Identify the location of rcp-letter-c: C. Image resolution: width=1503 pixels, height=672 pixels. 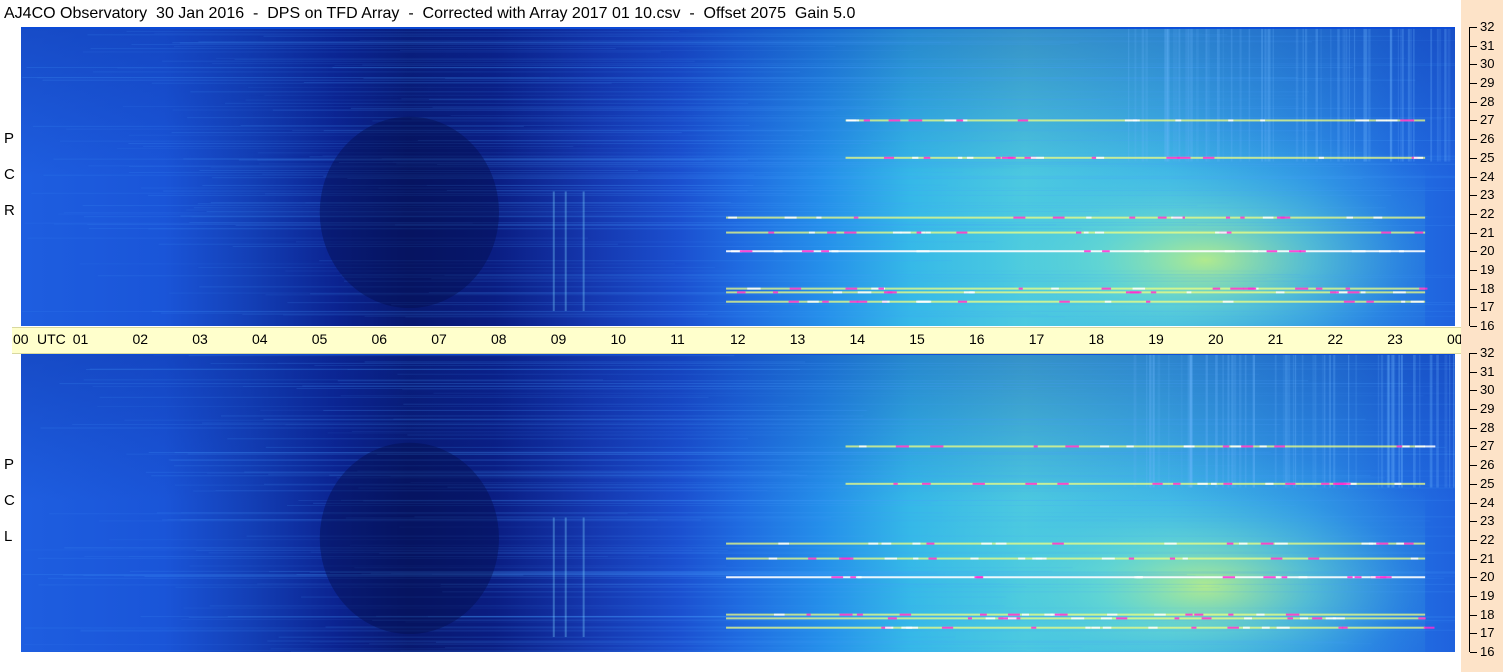
(9, 174).